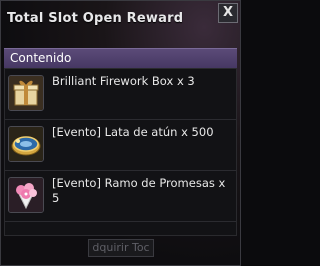 This screenshot has height=266, width=320. What do you see at coordinates (95, 18) in the screenshot?
I see `window-title: Total Slot Open Reward` at bounding box center [95, 18].